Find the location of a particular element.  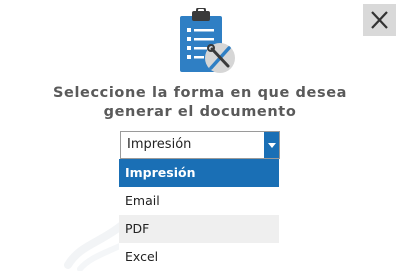

option-excel: Excel is located at coordinates (199, 257).